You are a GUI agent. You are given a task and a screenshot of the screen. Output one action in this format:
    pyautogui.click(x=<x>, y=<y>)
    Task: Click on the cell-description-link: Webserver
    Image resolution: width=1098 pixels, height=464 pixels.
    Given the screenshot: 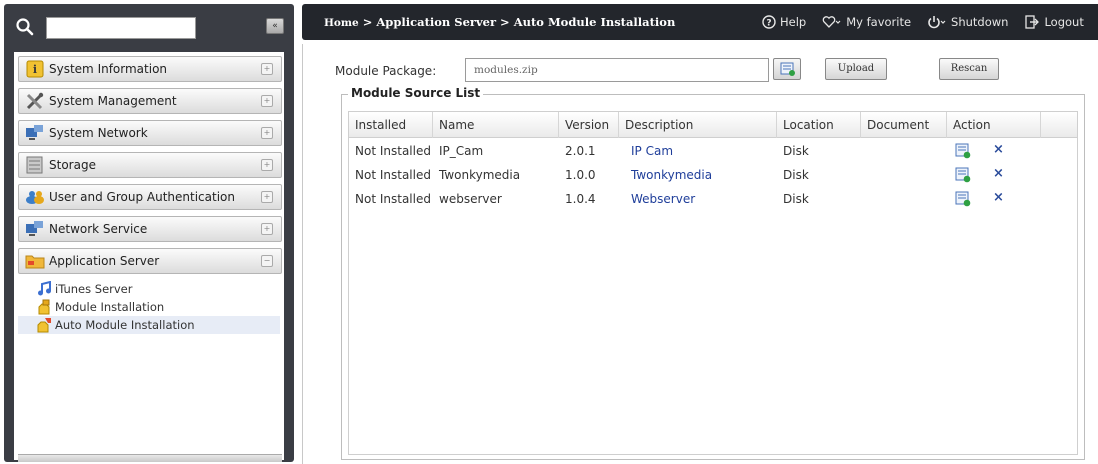 What is the action you would take?
    pyautogui.click(x=660, y=199)
    